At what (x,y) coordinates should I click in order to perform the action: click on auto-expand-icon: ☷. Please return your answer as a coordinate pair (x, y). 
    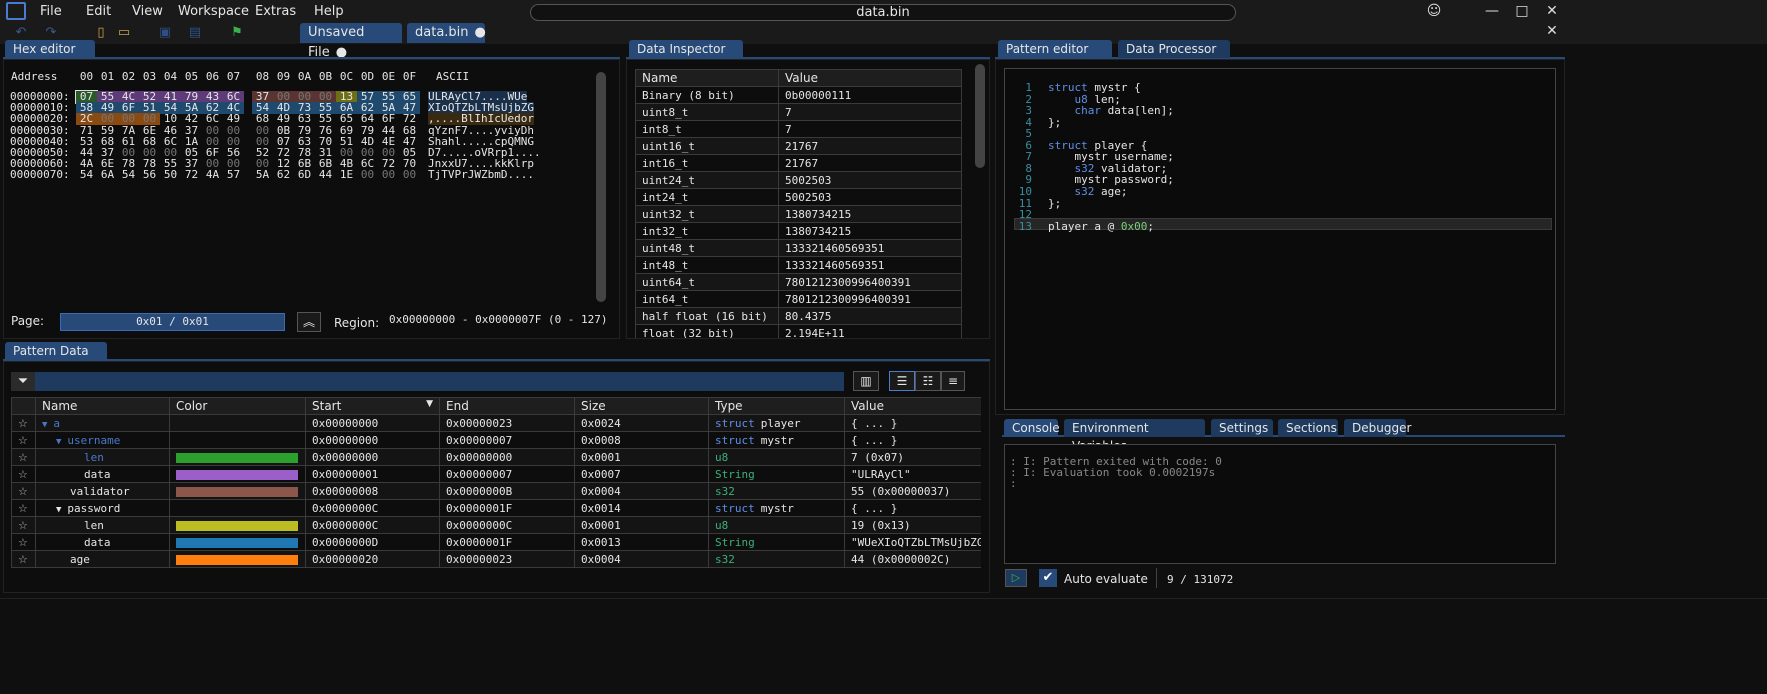
    Looking at the image, I should click on (928, 381).